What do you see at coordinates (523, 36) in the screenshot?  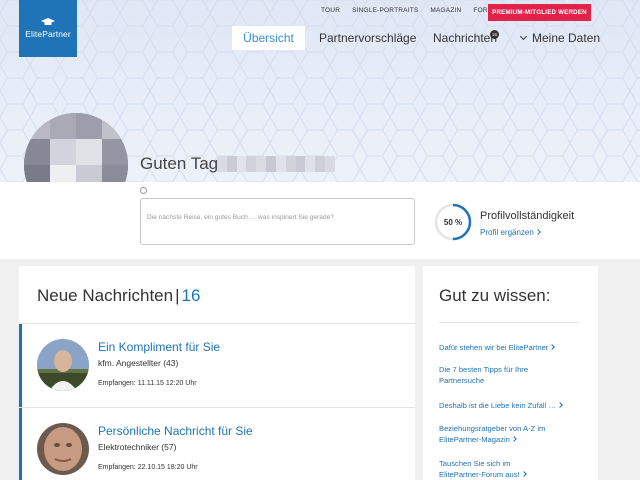 I see `chevron-down-icon` at bounding box center [523, 36].